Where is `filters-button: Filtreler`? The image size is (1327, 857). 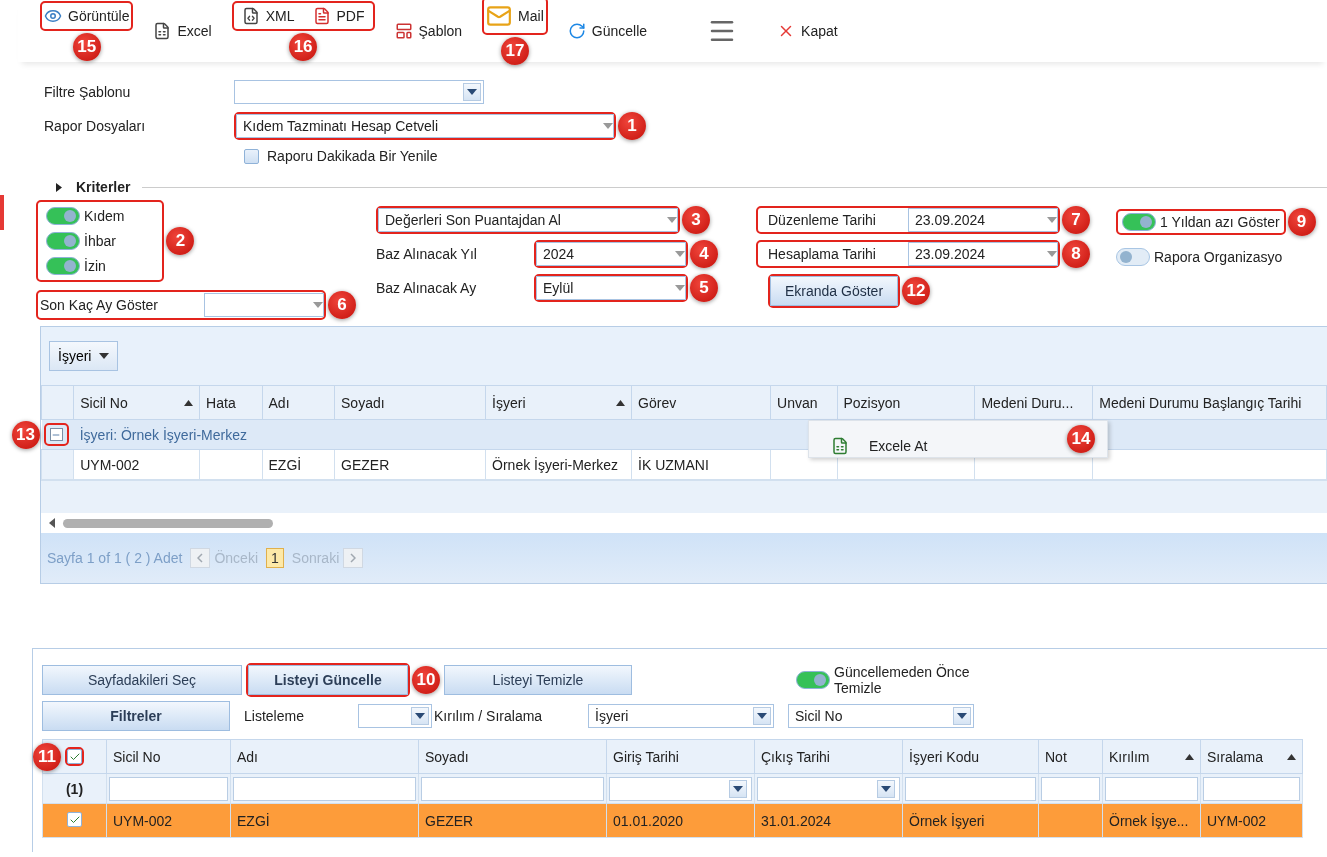
filters-button: Filtreler is located at coordinates (136, 716).